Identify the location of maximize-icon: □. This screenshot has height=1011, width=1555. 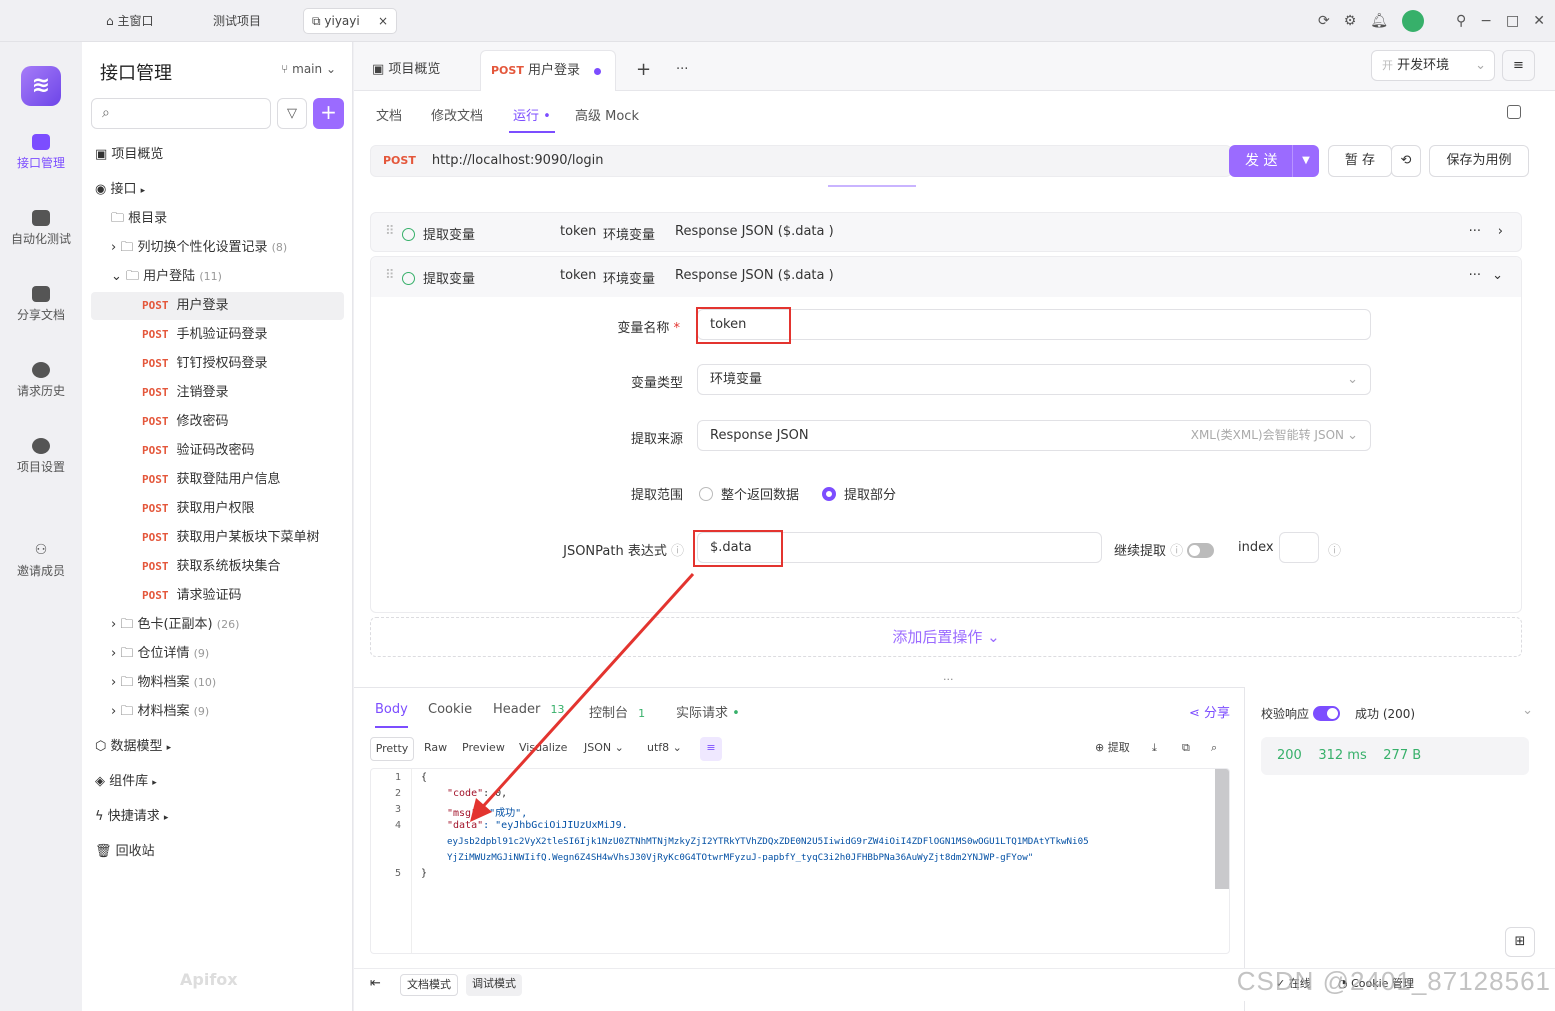
(1512, 21).